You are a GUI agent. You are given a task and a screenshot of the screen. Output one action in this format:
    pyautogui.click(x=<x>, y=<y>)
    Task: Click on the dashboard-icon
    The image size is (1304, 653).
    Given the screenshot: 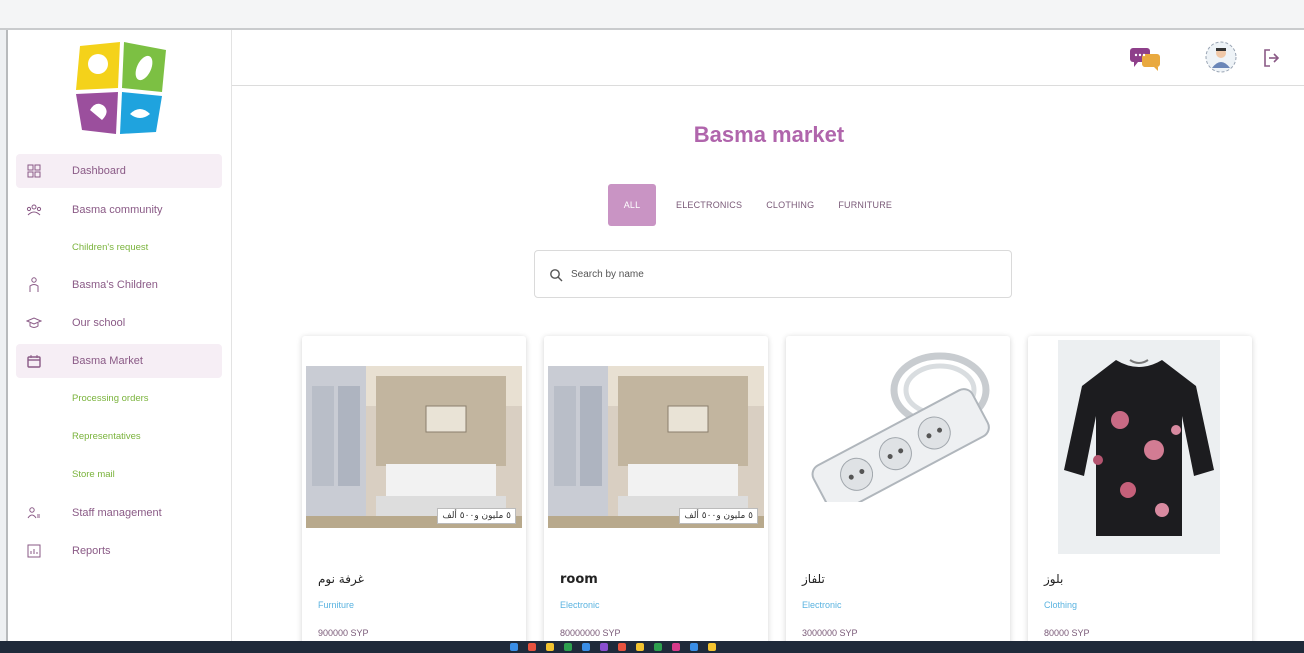 What is the action you would take?
    pyautogui.click(x=34, y=171)
    